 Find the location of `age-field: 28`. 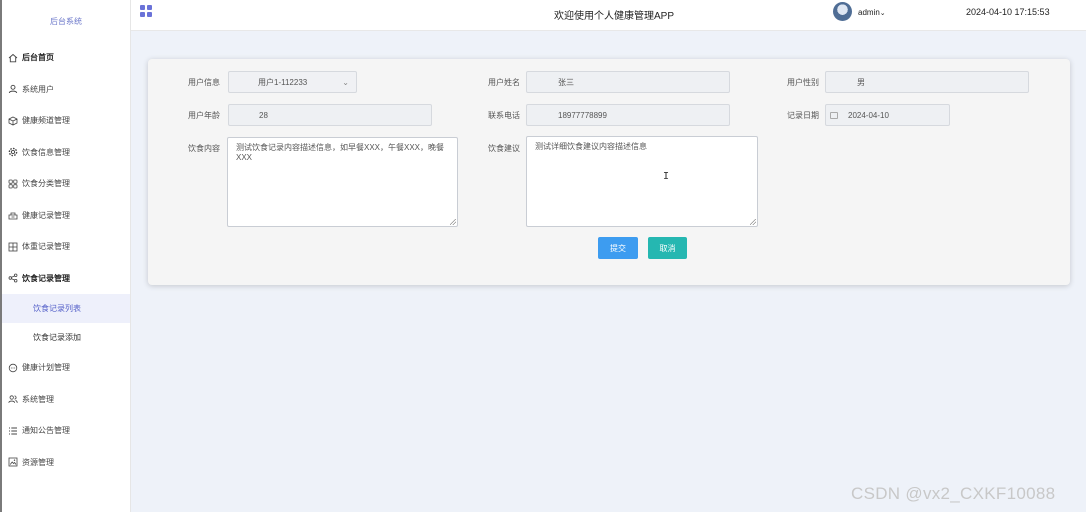

age-field: 28 is located at coordinates (330, 115).